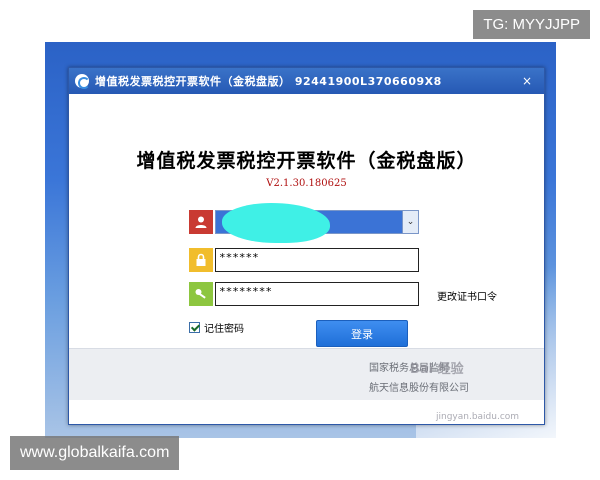 Image resolution: width=600 pixels, height=480 pixels. What do you see at coordinates (437, 369) in the screenshot?
I see `baidu-watermark: Bai 经验` at bounding box center [437, 369].